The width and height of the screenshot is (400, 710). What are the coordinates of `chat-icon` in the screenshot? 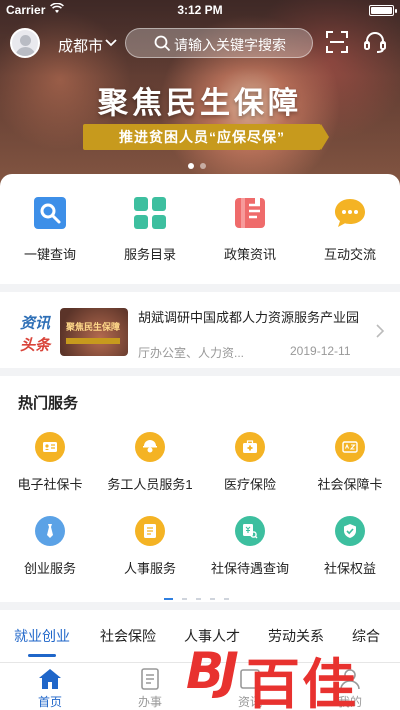 It's located at (350, 213).